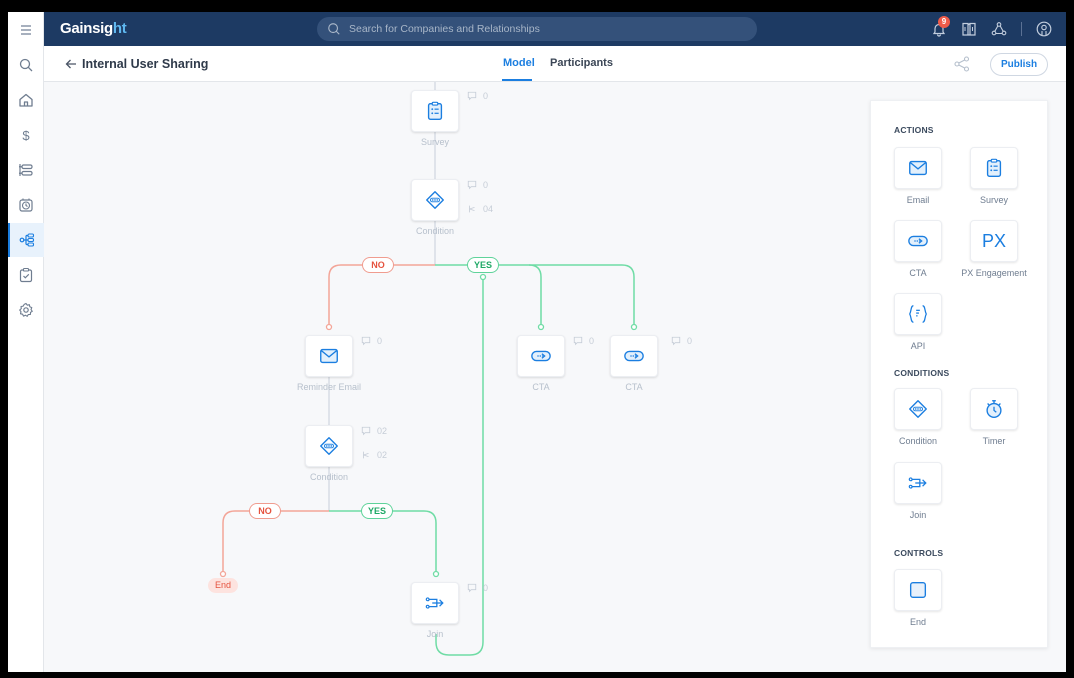 Image resolution: width=1074 pixels, height=678 pixels. I want to click on knowledge-center-button, so click(969, 29).